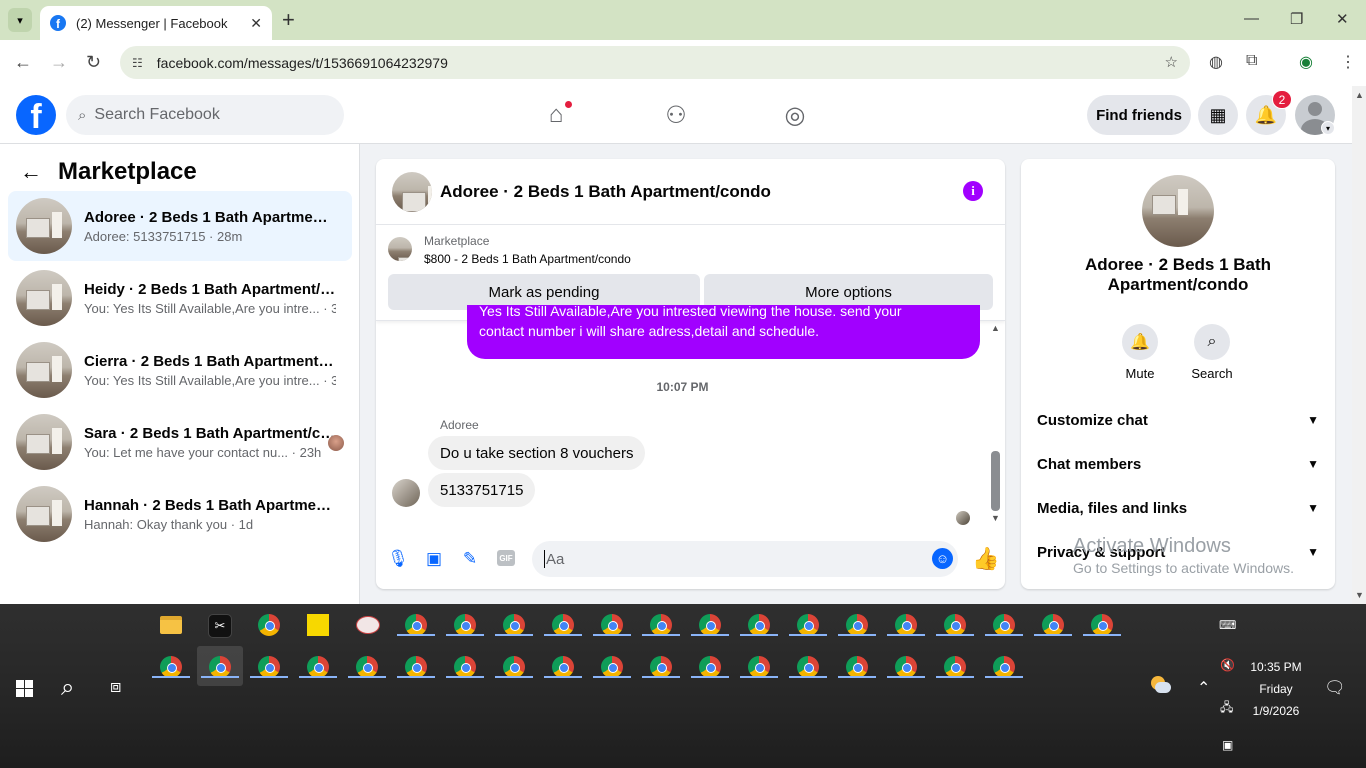  What do you see at coordinates (20, 20) in the screenshot?
I see `tab-search-button: ▾` at bounding box center [20, 20].